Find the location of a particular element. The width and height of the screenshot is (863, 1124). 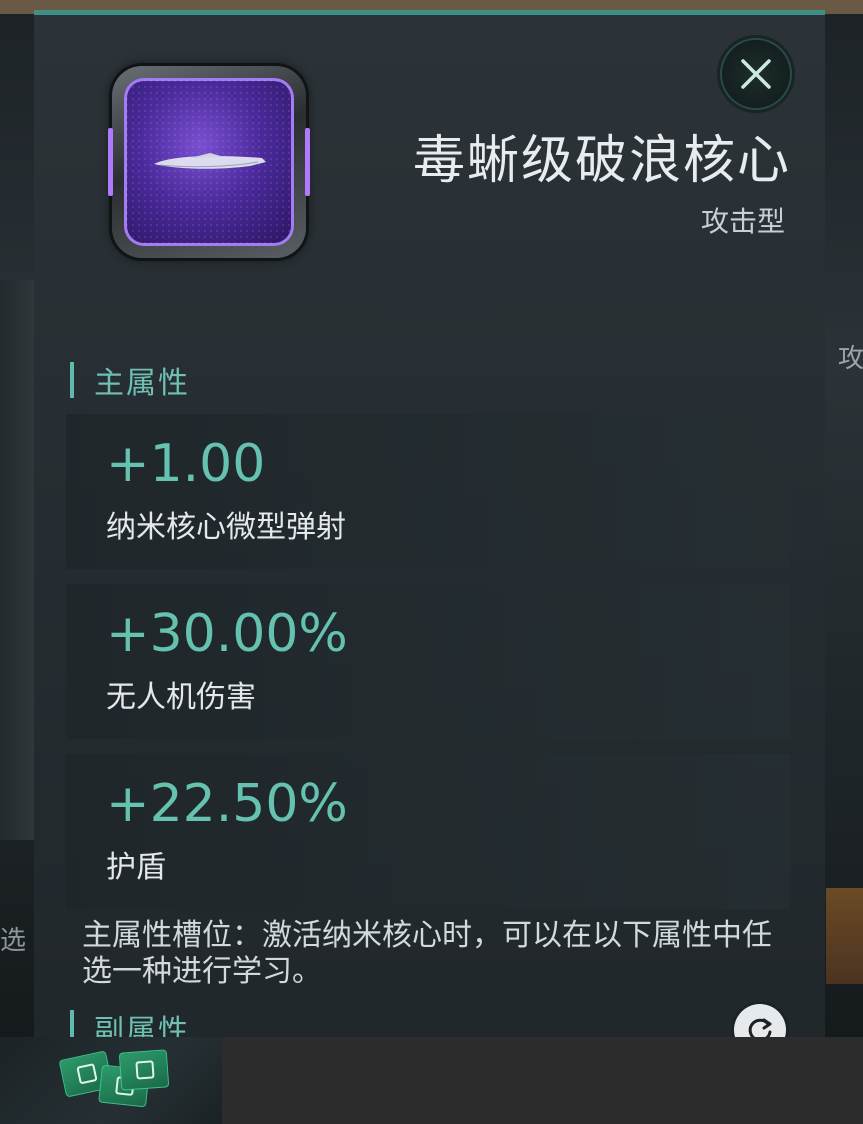

close-button is located at coordinates (756, 74).